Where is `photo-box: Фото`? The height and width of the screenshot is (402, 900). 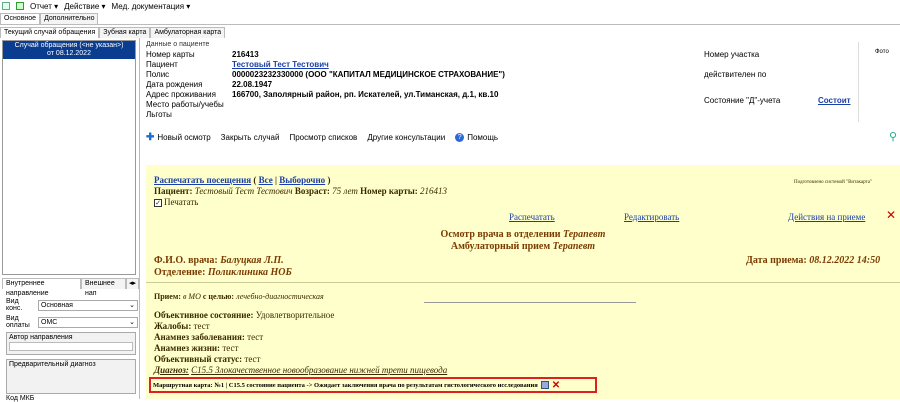
photo-box: Фото is located at coordinates (879, 82).